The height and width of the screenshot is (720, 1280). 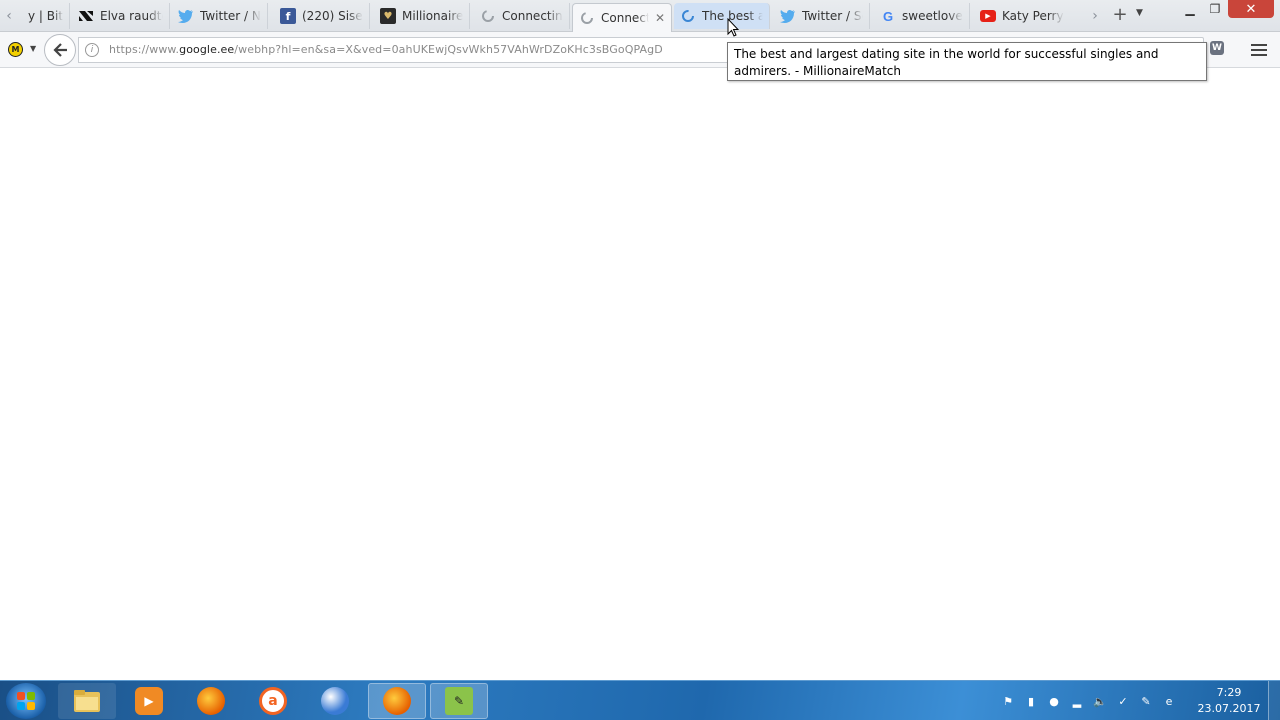 I want to click on tab-twitter-1: Twitter / N, so click(x=220, y=16).